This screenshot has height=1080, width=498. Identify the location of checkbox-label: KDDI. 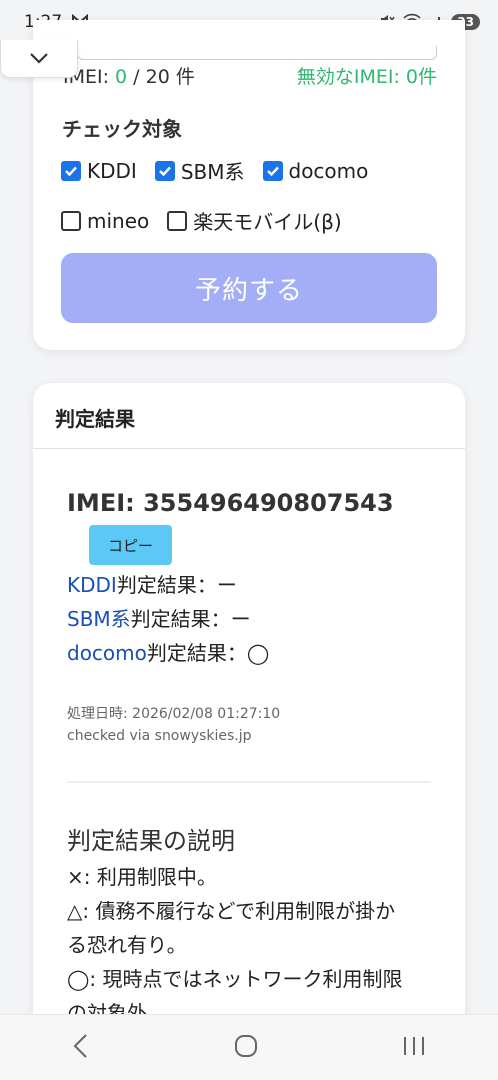
(112, 170).